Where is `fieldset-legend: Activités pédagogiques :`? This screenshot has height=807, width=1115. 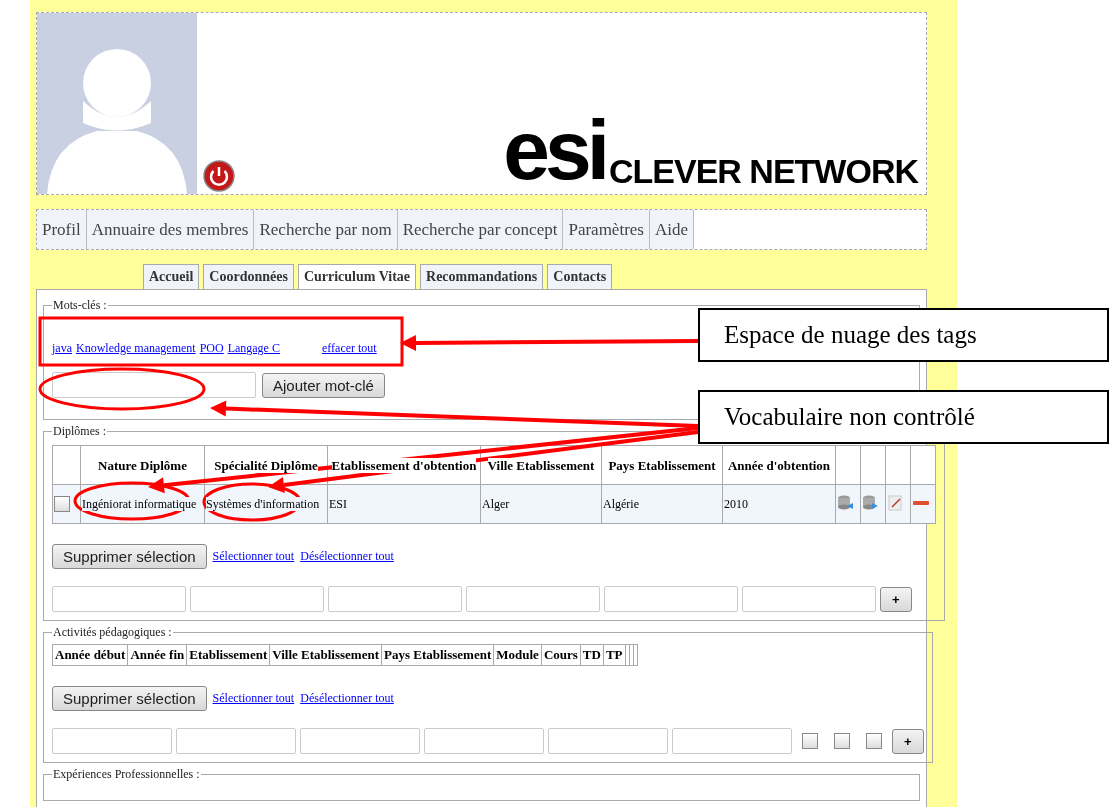 fieldset-legend: Activités pédagogiques : is located at coordinates (112, 632).